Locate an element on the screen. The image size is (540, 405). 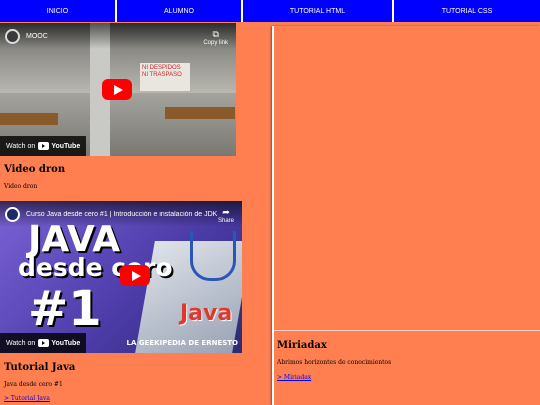
link-tutorial-java: > Tutorial Java is located at coordinates (27, 398).